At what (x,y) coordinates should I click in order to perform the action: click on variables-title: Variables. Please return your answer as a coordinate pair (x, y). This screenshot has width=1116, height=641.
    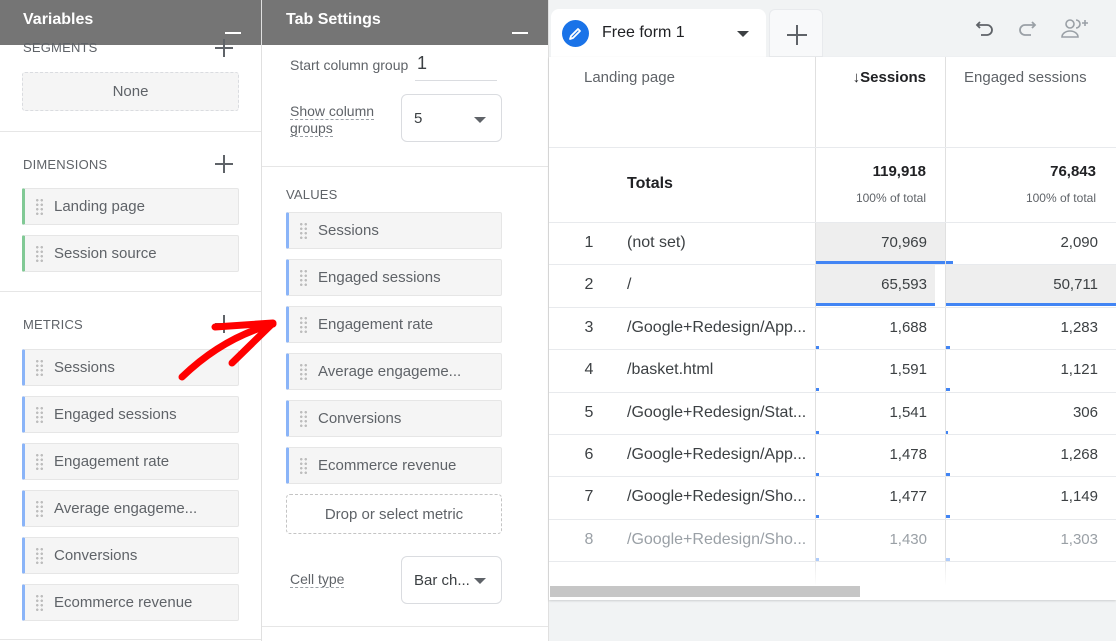
    Looking at the image, I should click on (58, 19).